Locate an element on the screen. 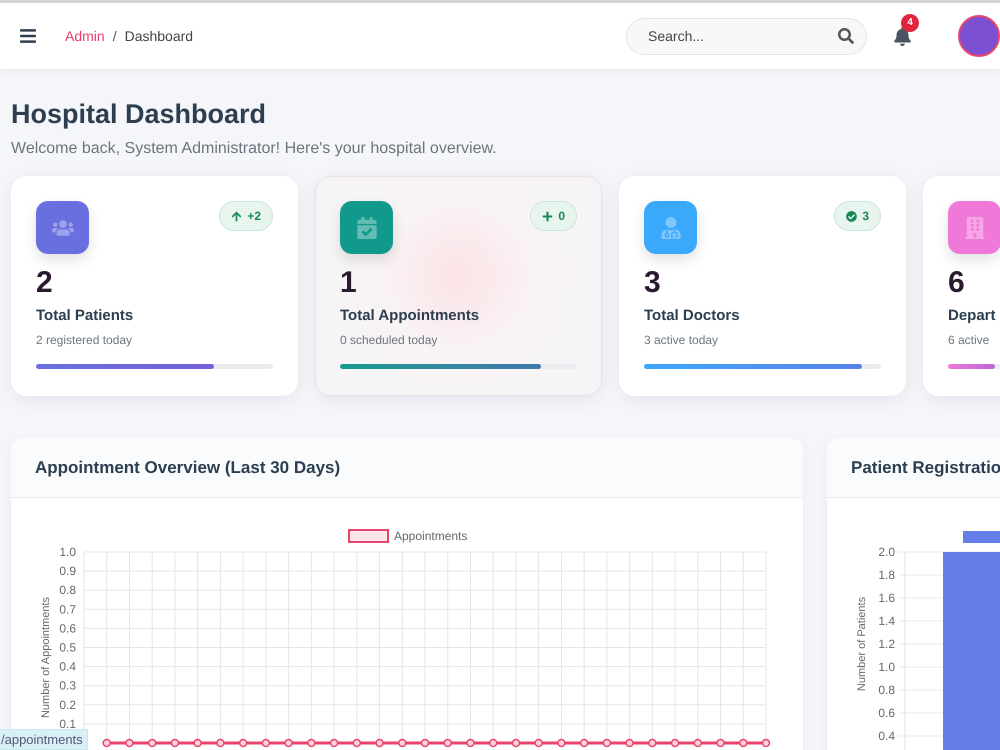 The height and width of the screenshot is (750, 1000). axis-label: 1.2 is located at coordinates (886, 644).